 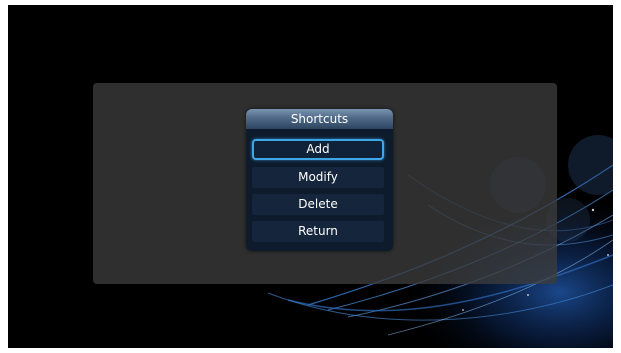 I want to click on delete-button: Delete, so click(x=318, y=204).